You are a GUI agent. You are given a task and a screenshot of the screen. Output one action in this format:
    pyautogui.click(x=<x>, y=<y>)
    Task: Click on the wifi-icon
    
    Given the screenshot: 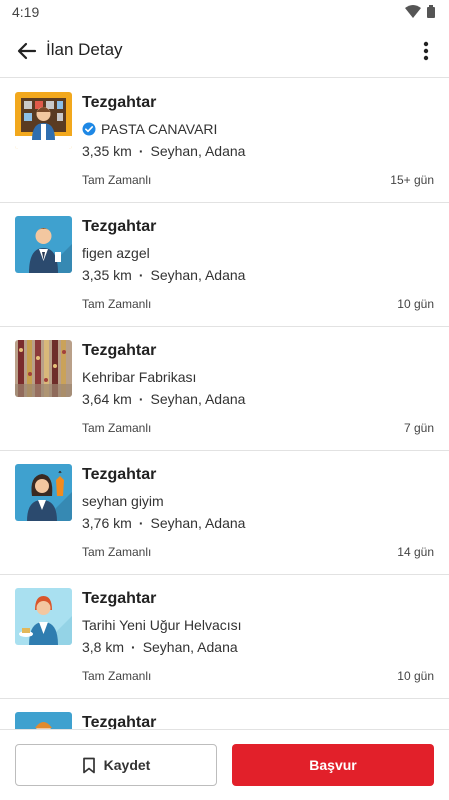 What is the action you would take?
    pyautogui.click(x=413, y=11)
    